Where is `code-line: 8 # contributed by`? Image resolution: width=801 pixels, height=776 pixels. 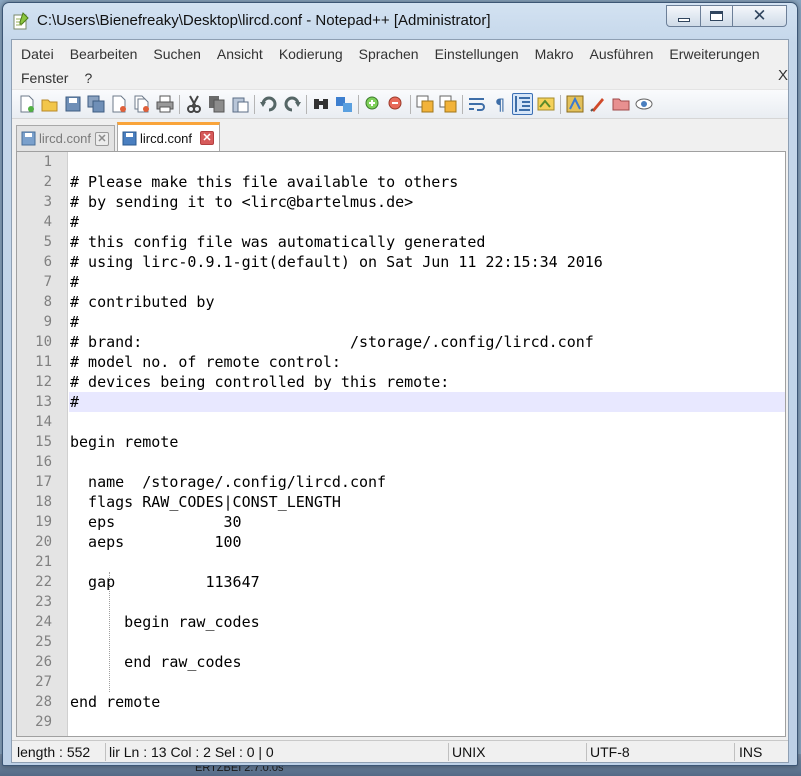
code-line: 8 # contributed by is located at coordinates (401, 302).